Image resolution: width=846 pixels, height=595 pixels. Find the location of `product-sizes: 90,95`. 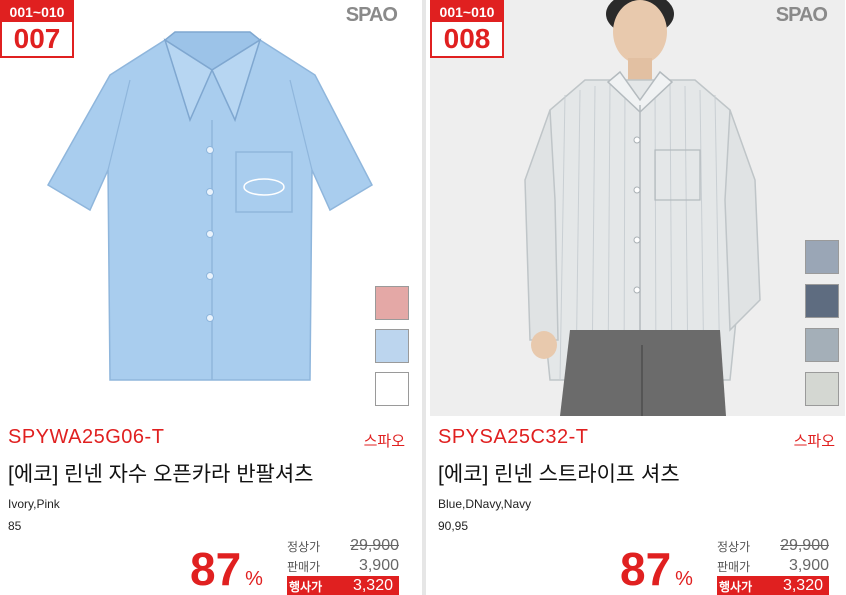

product-sizes: 90,95 is located at coordinates (453, 526).